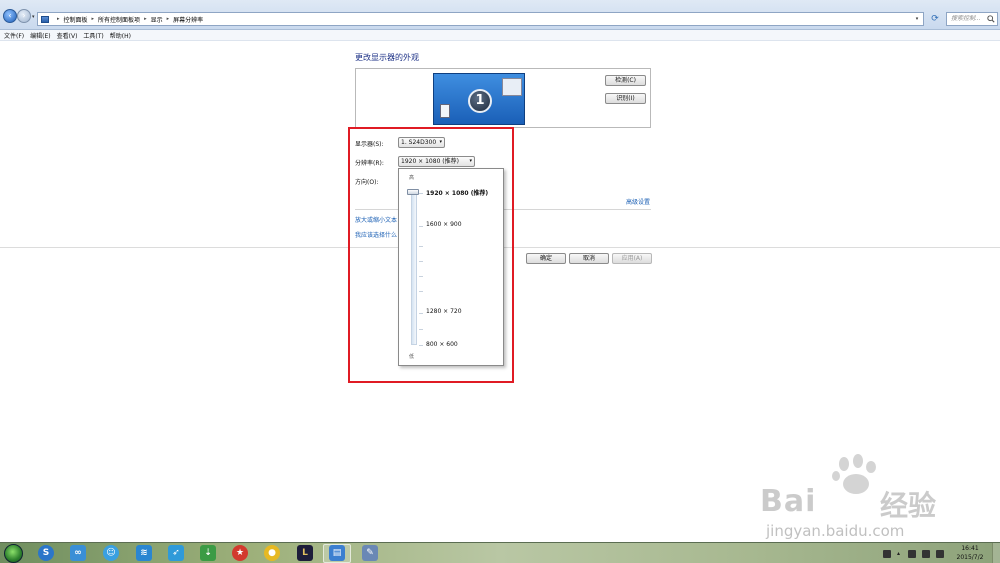 This screenshot has height=563, width=1000. I want to click on ok-button: 确定, so click(546, 258).